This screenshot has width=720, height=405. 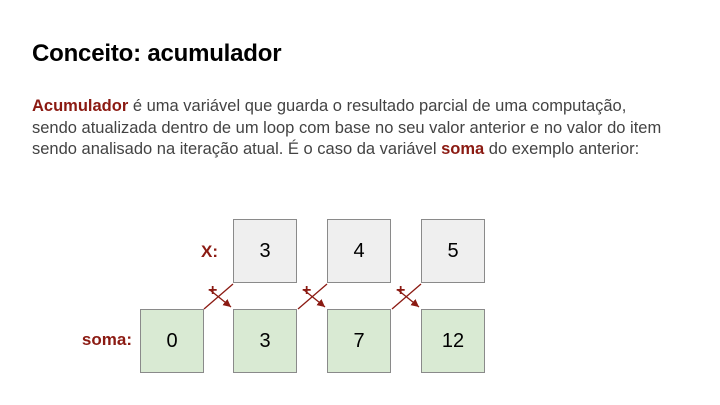 I want to click on accumulation-arrows, so click(x=312, y=296).